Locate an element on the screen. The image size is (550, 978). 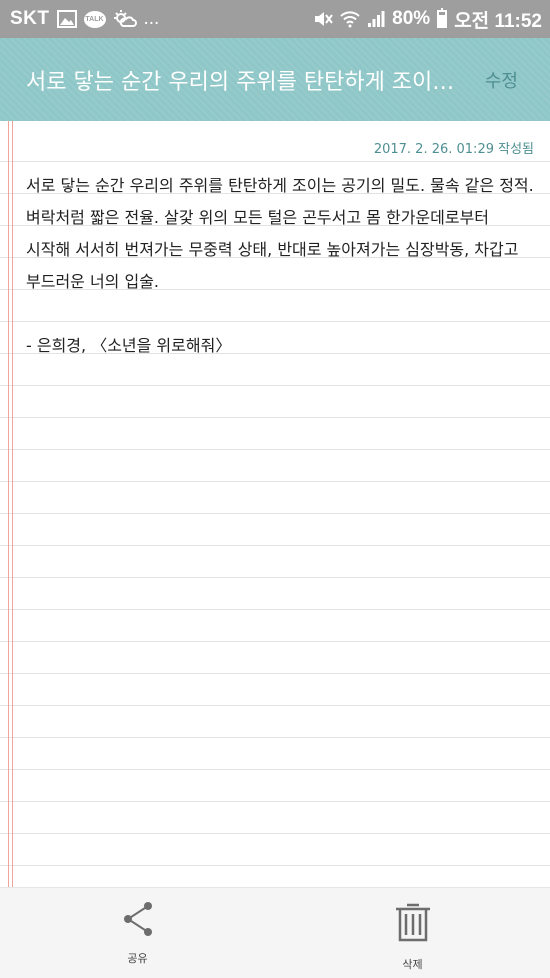
weather-icon is located at coordinates (125, 19).